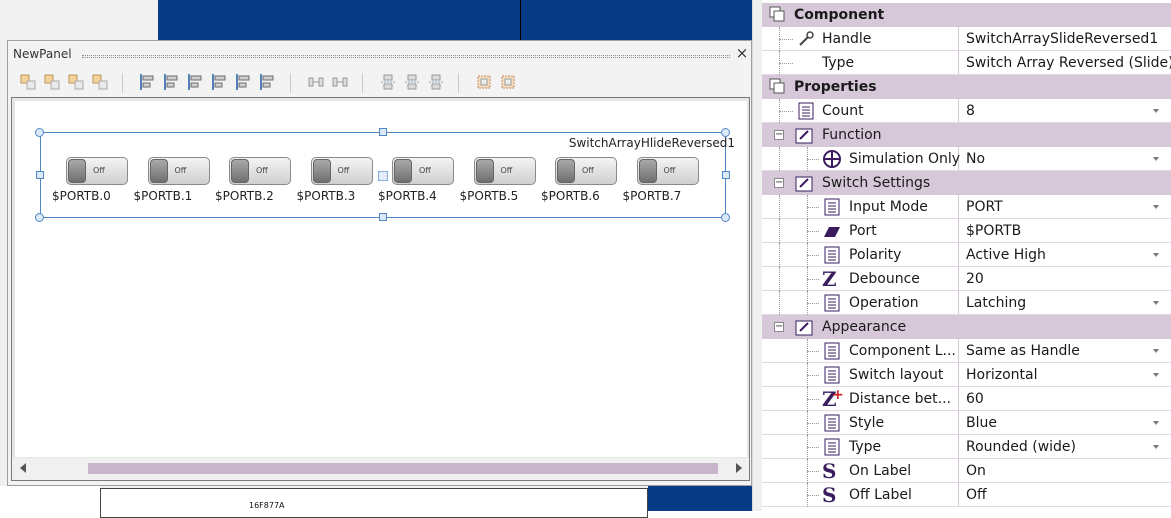 This screenshot has width=1171, height=518. Describe the element at coordinates (970, 111) in the screenshot. I see `count-value: 8` at that location.